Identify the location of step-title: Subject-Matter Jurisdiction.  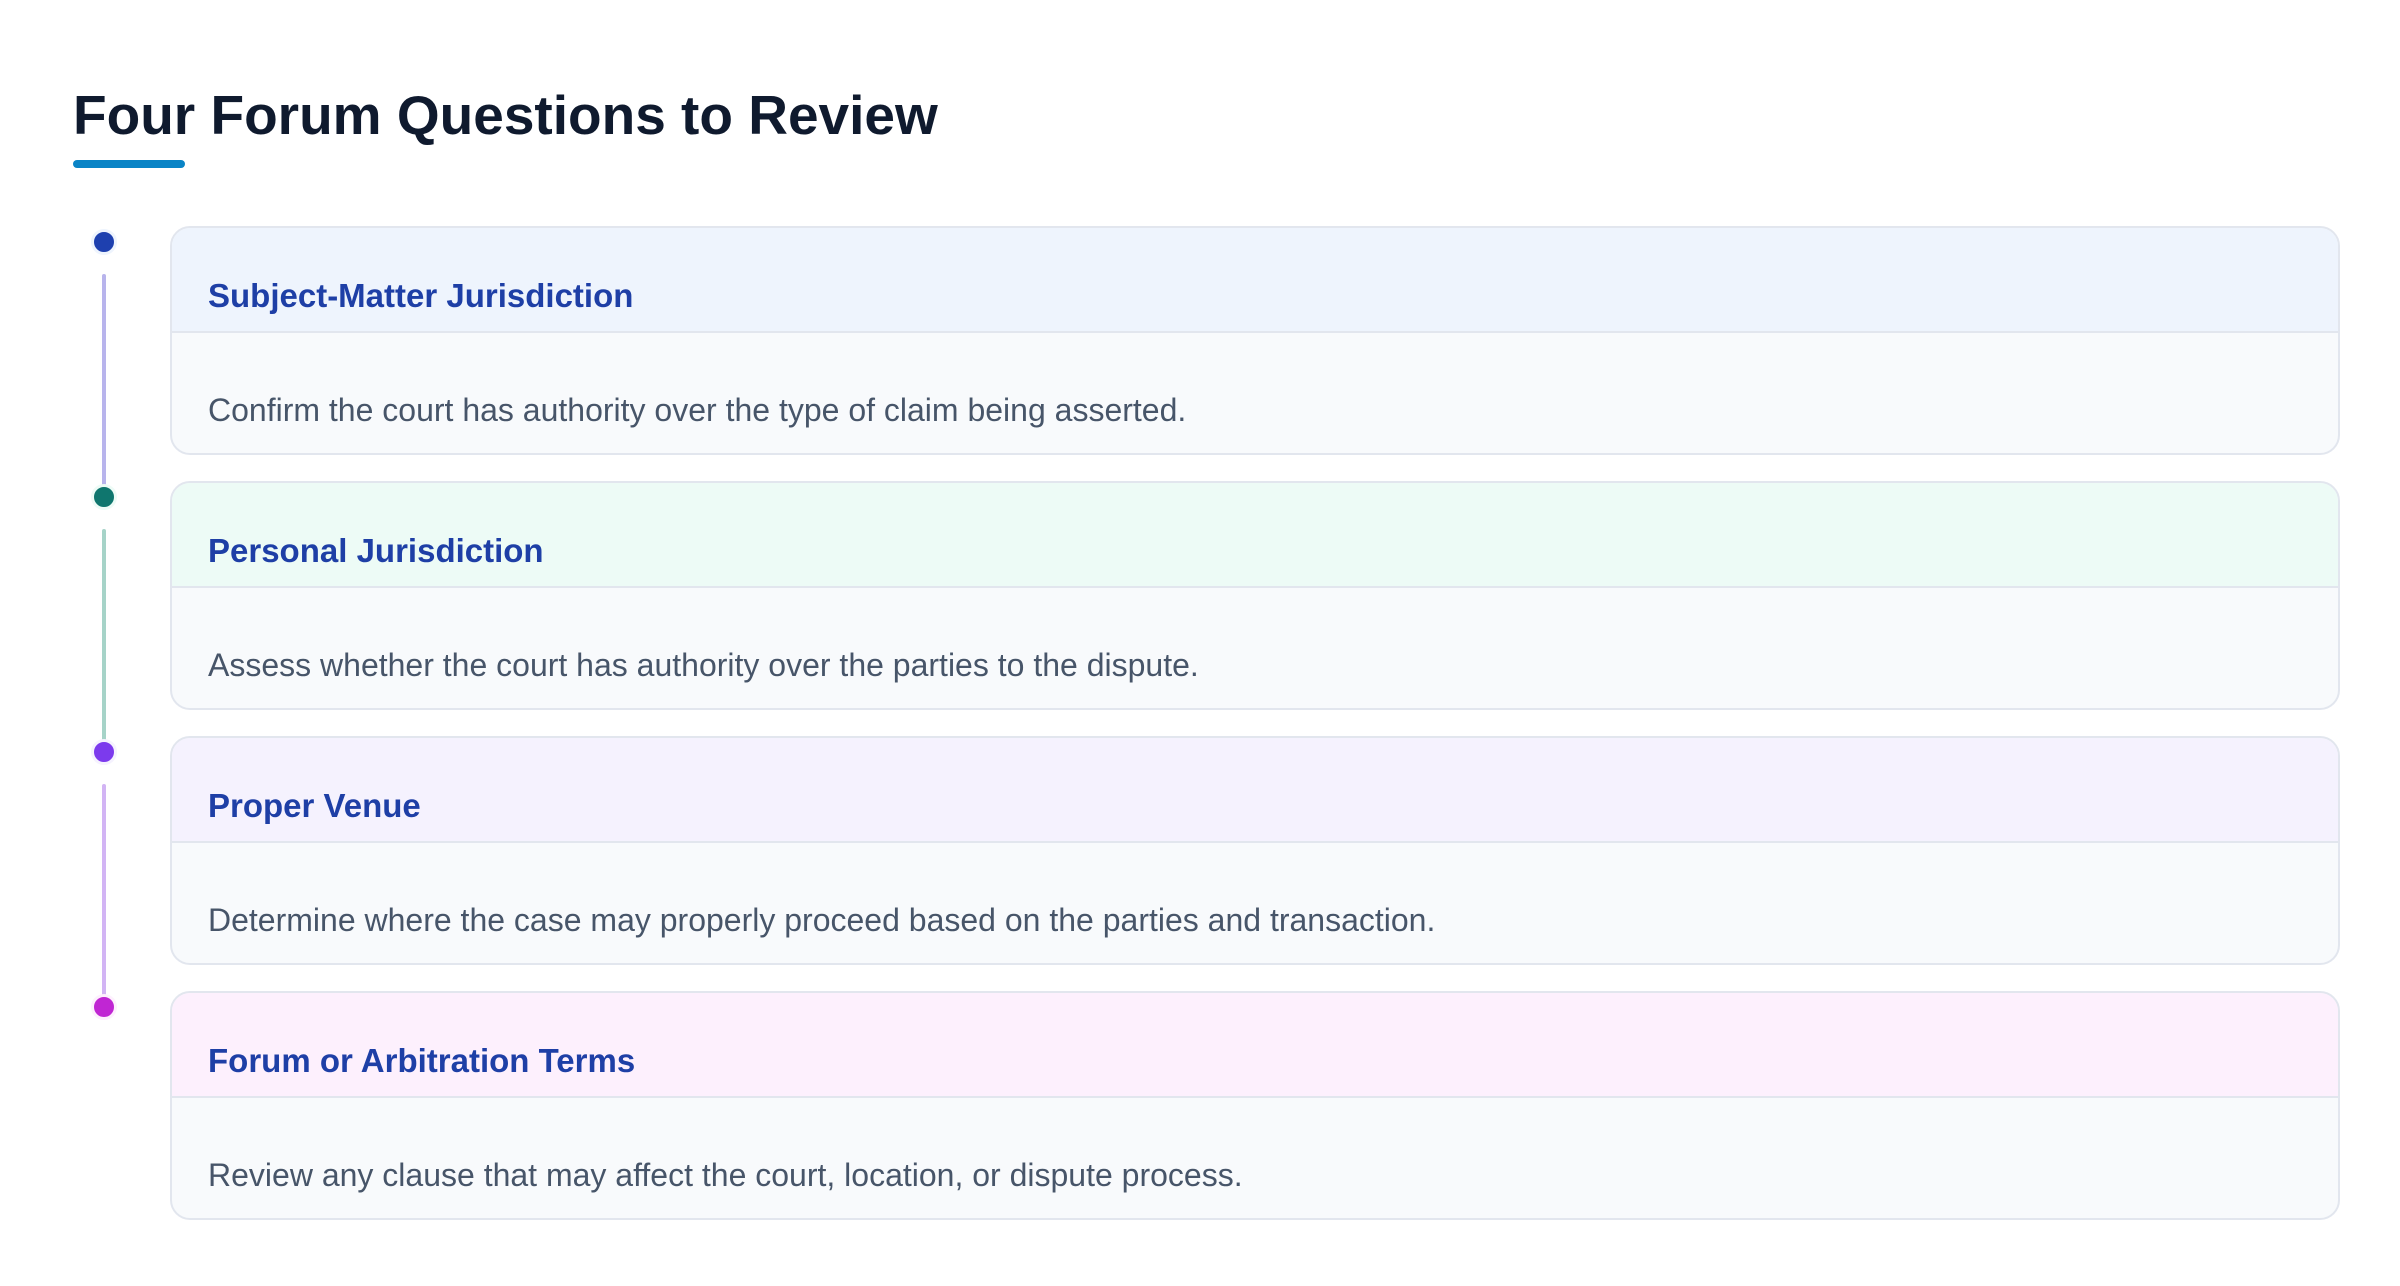
(421, 295).